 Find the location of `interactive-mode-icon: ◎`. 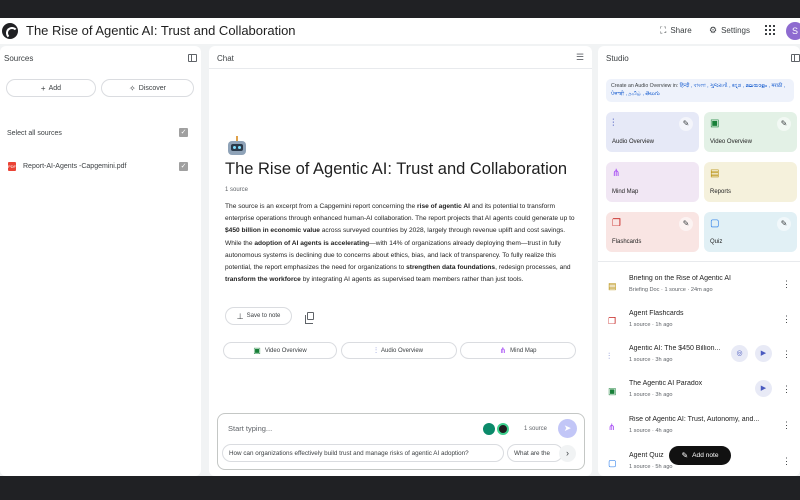

interactive-mode-icon: ◎ is located at coordinates (739, 353).